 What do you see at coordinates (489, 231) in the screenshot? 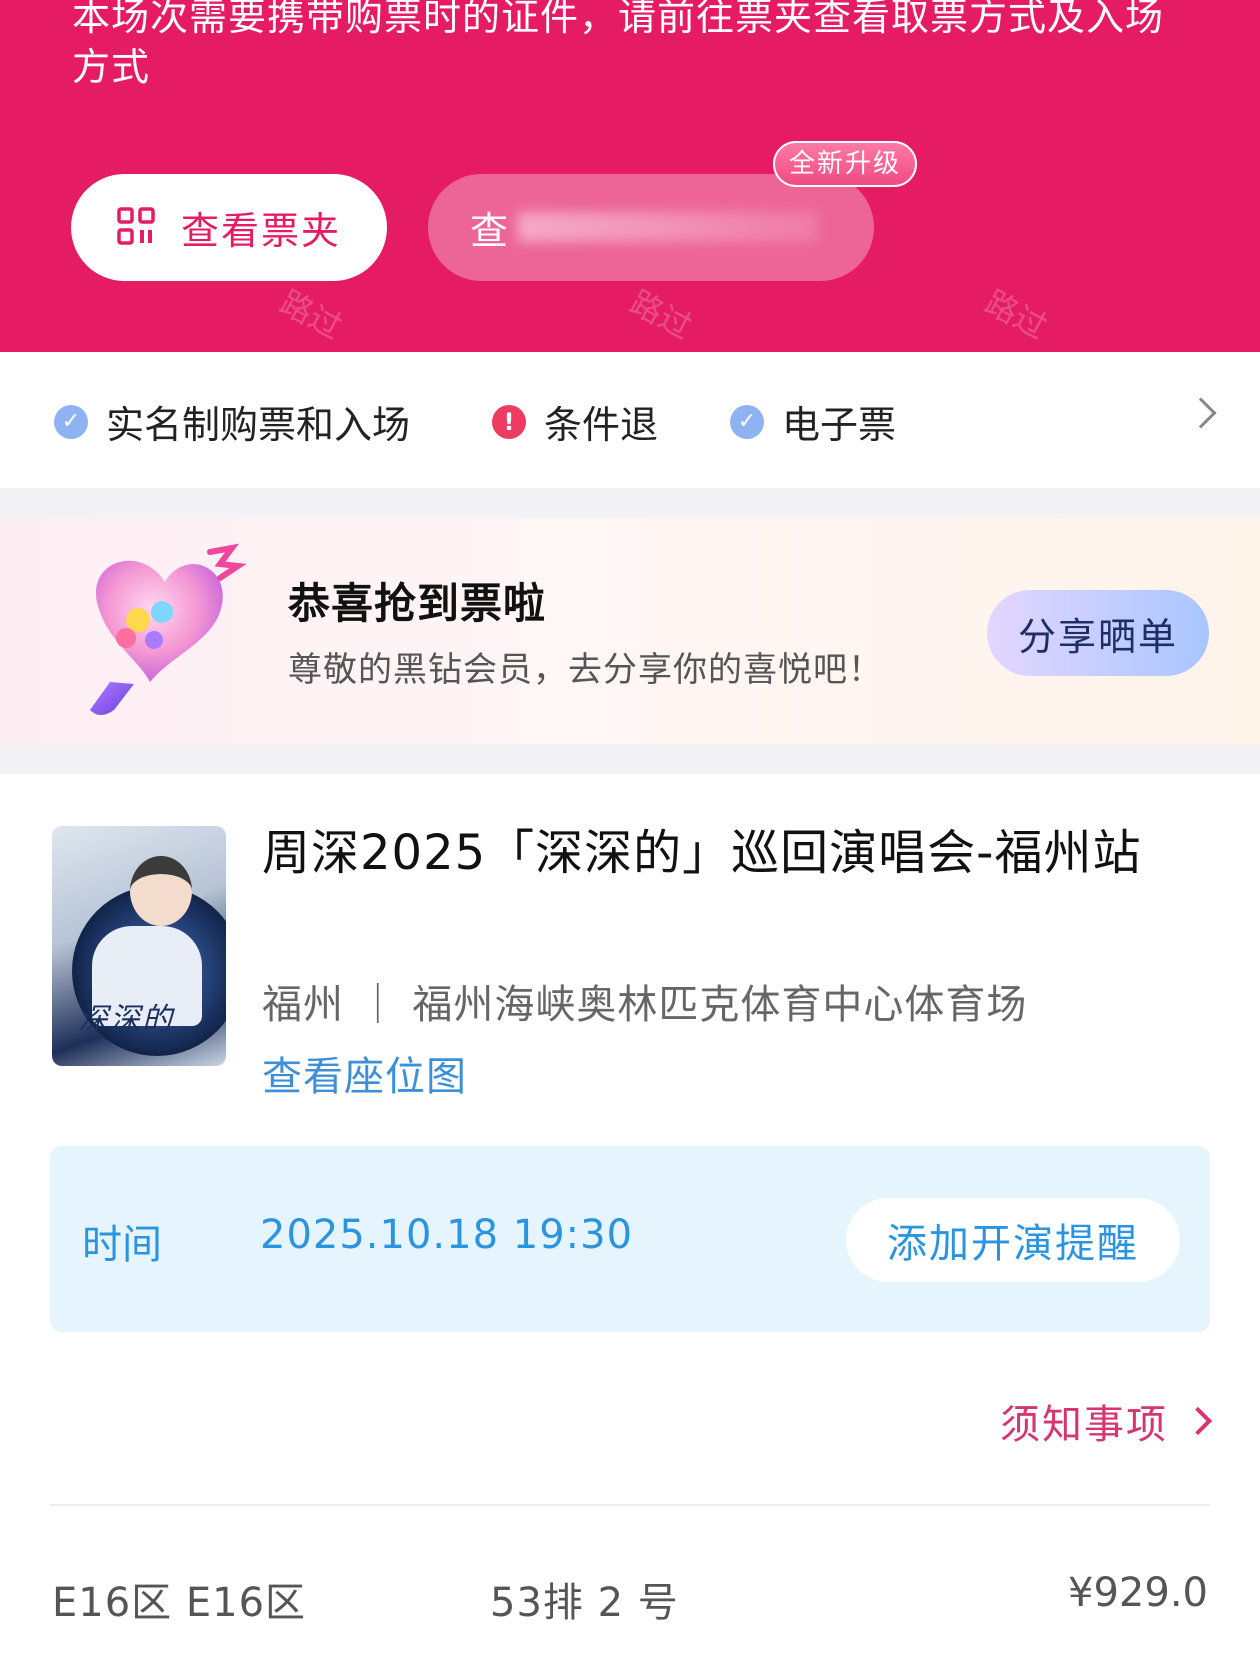
I see `secondary-action-label: 查` at bounding box center [489, 231].